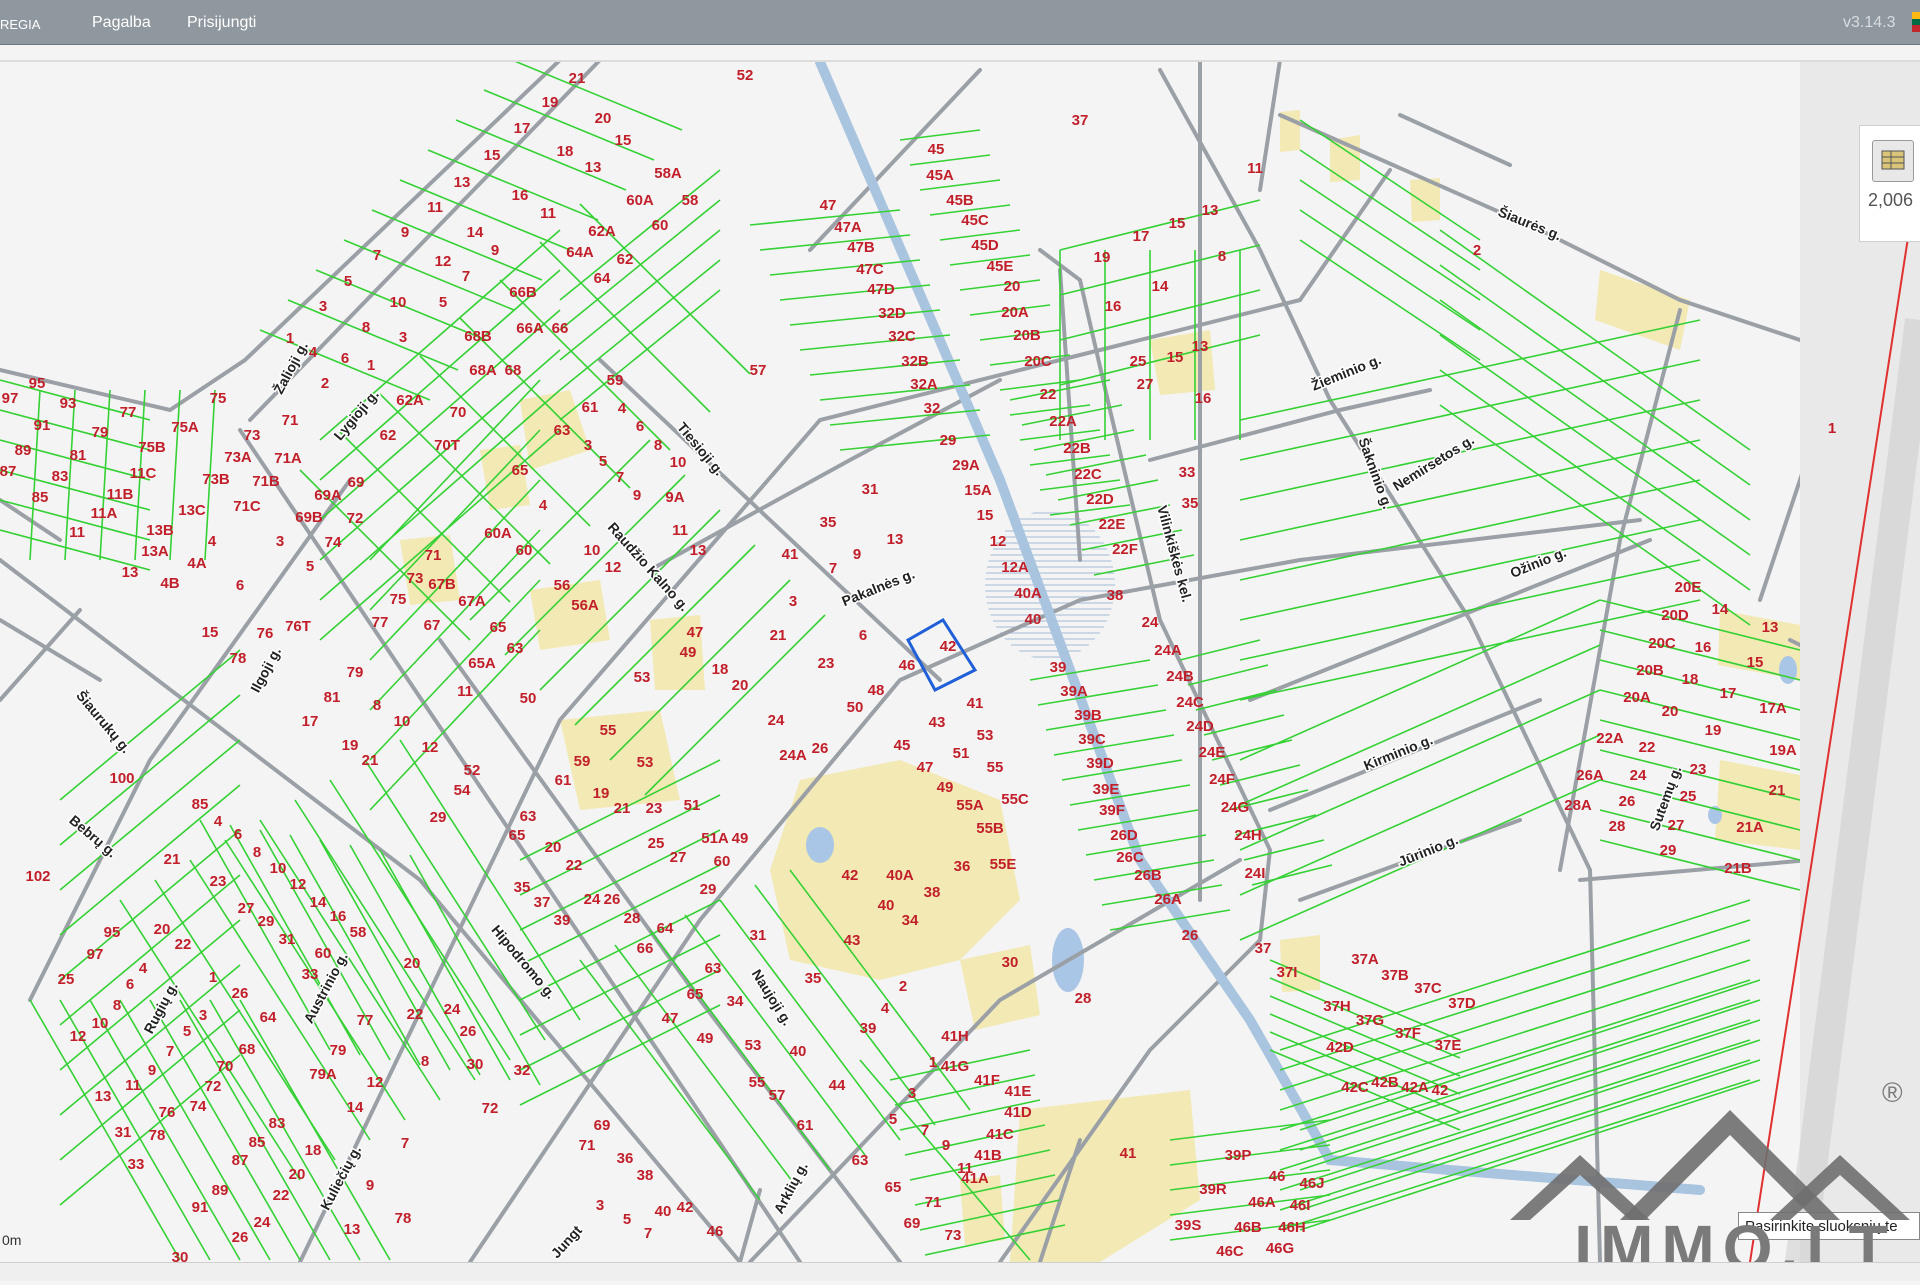  I want to click on parcel-number-label: 34, so click(735, 1001).